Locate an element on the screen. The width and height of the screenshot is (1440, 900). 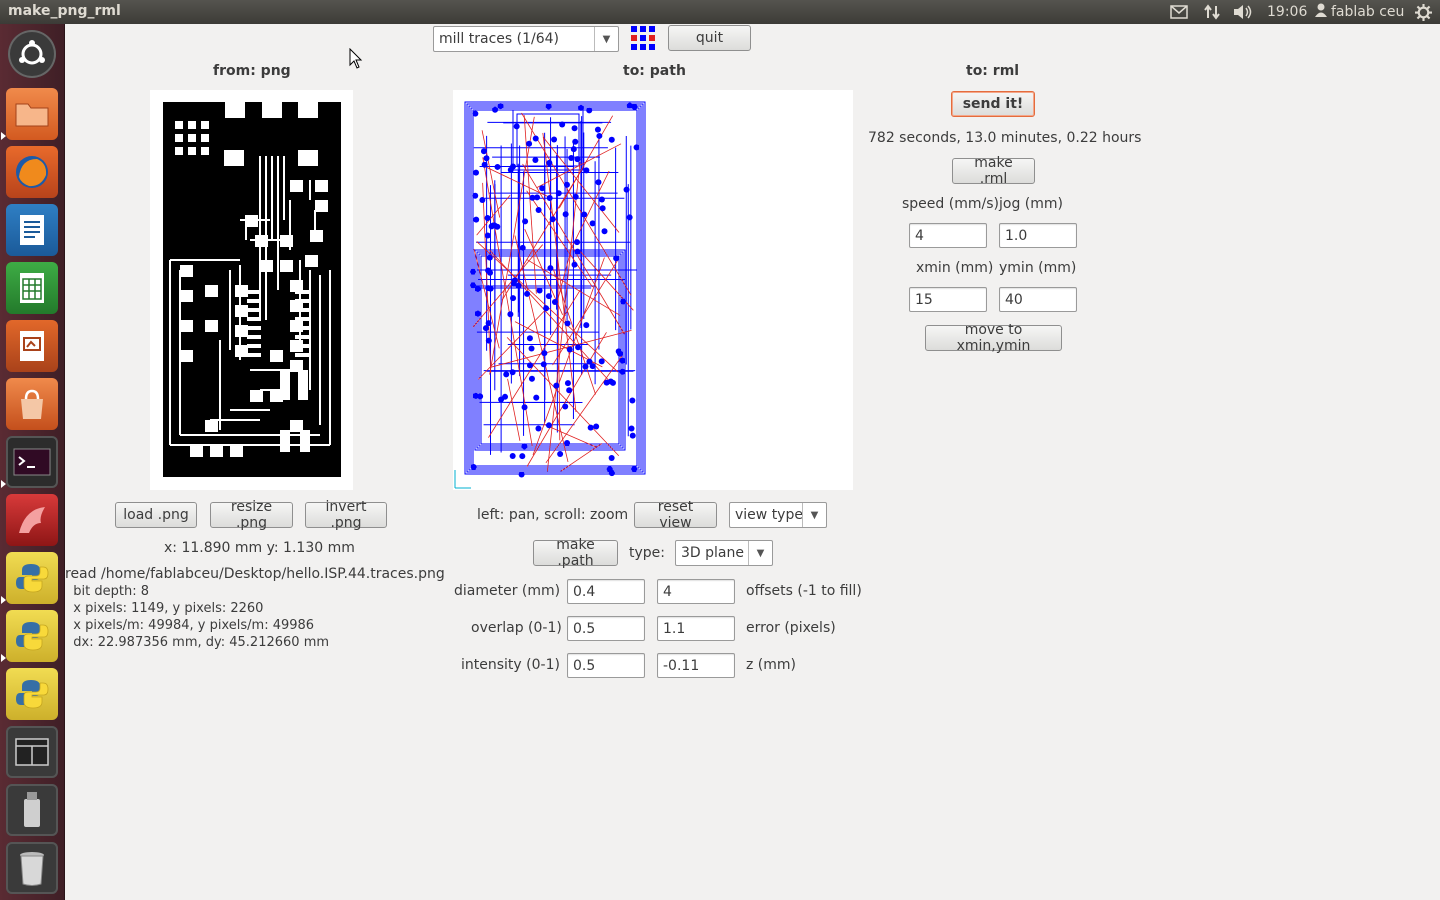
cursor-coords: x: 11.890 mm y: 1.130 mm is located at coordinates (259, 548).